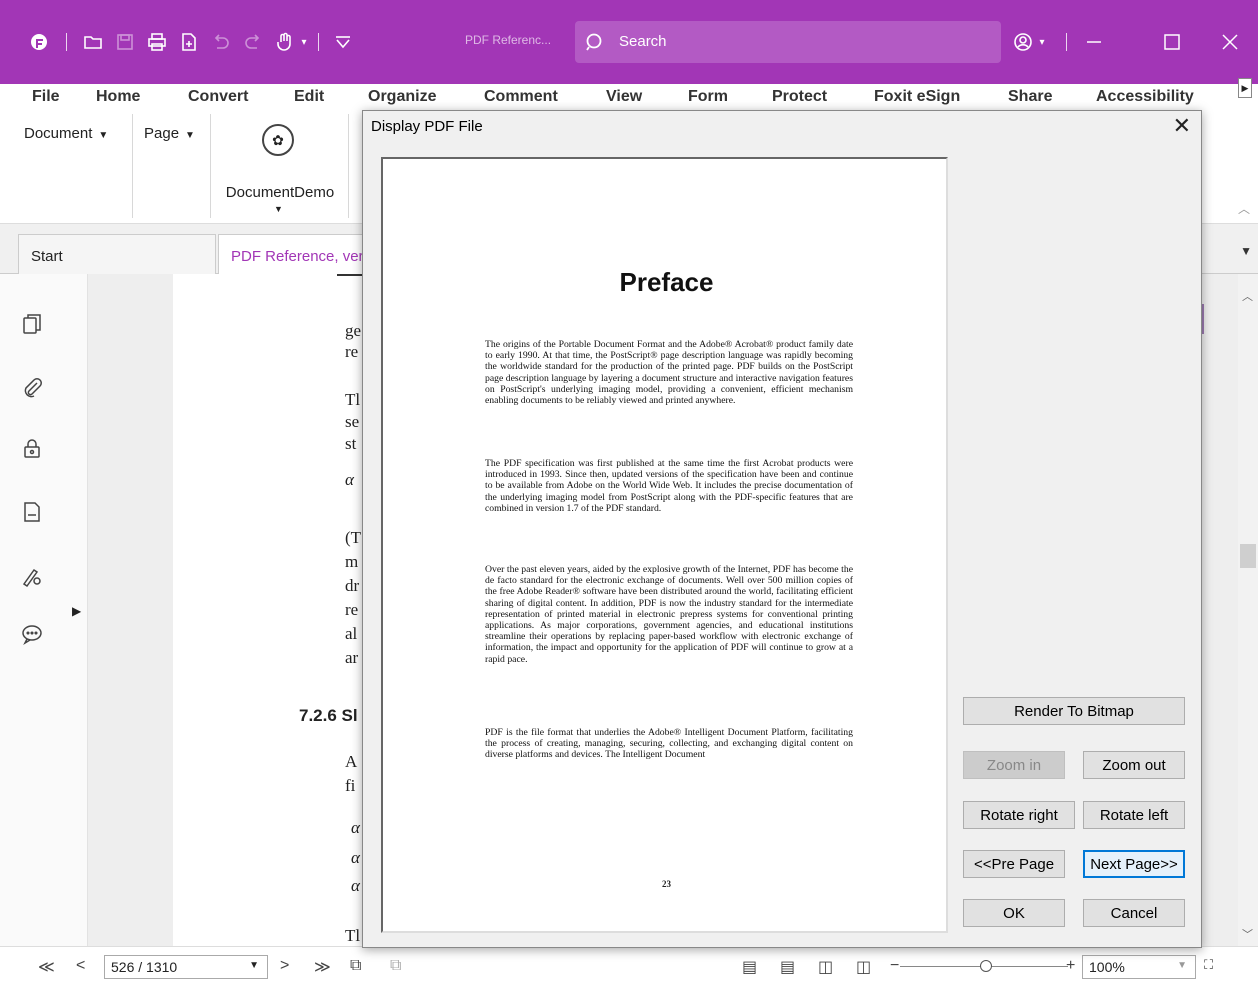  I want to click on search-placeholder: Search, so click(643, 41).